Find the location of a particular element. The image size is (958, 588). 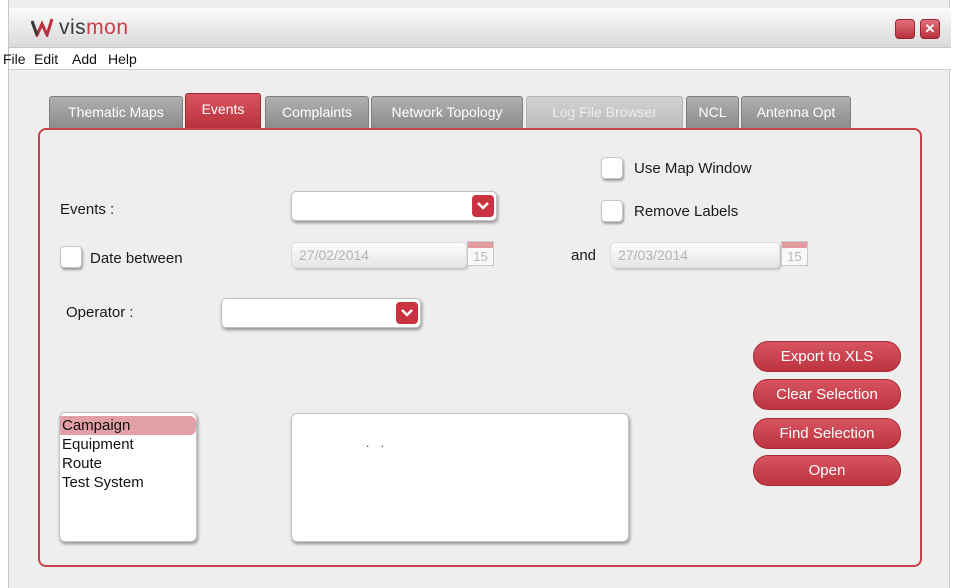

list-item-test-system: Test System is located at coordinates (128, 482).